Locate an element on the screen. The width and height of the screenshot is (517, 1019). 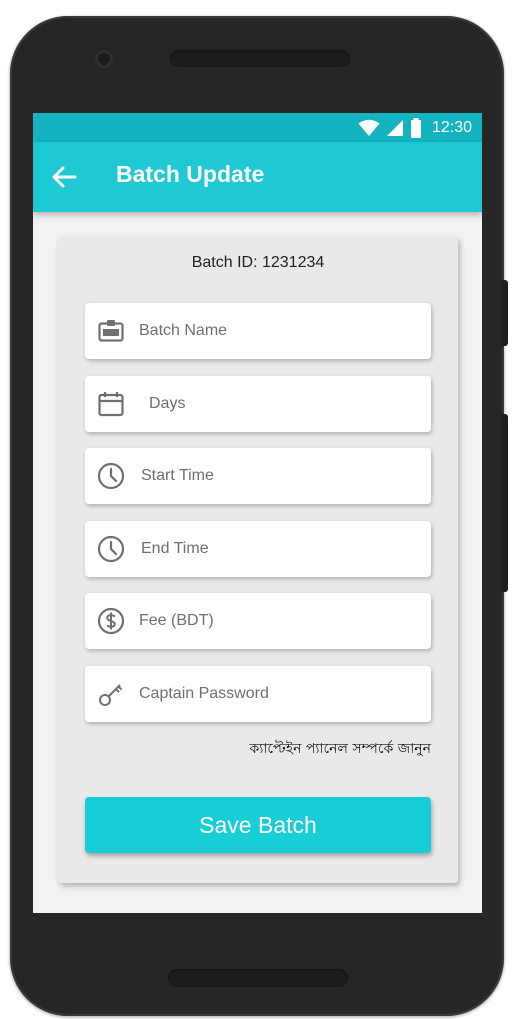
battery-icon is located at coordinates (415, 128).